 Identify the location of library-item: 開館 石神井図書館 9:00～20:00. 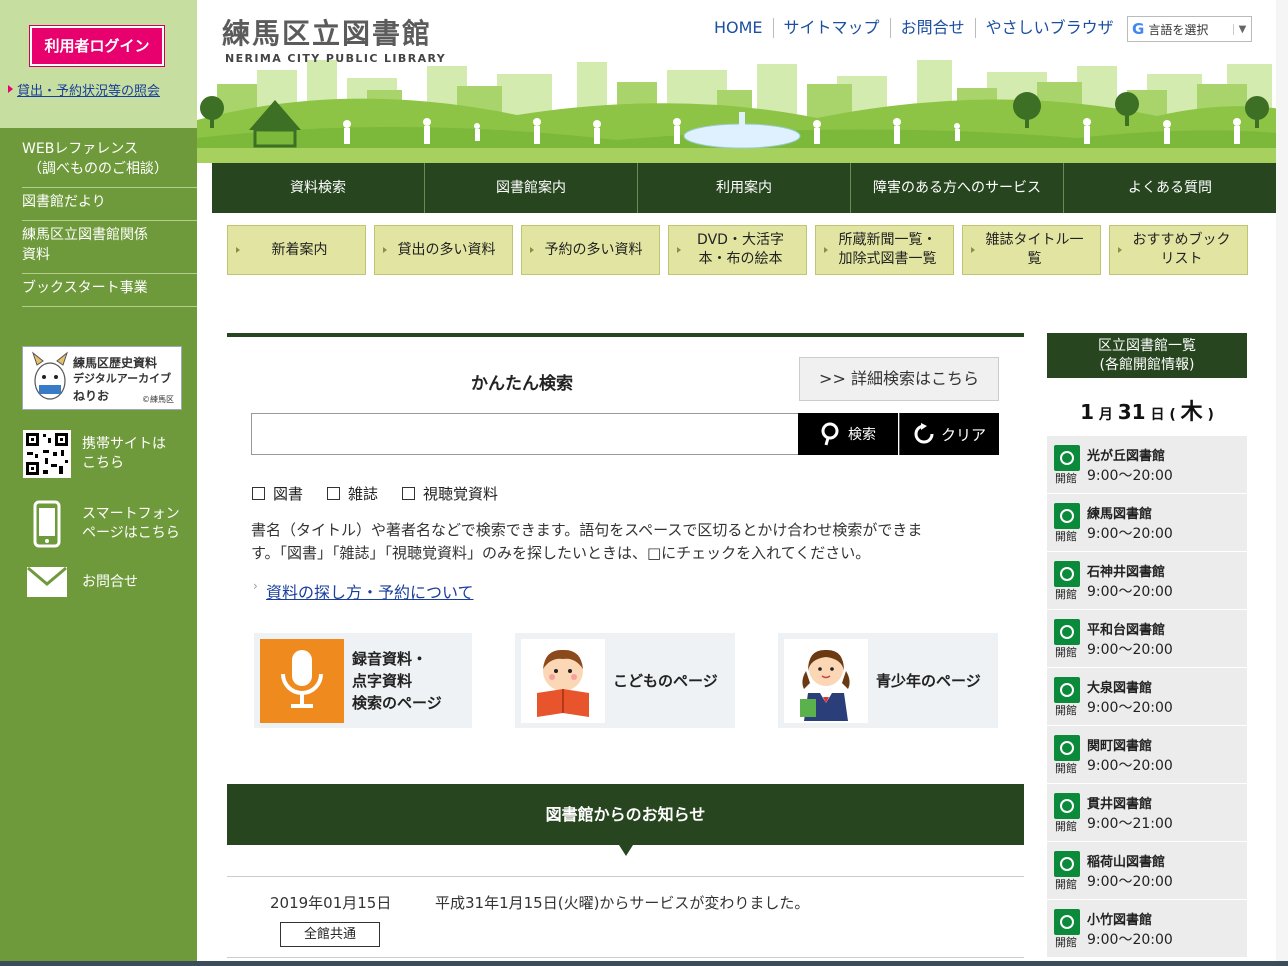
(1147, 581).